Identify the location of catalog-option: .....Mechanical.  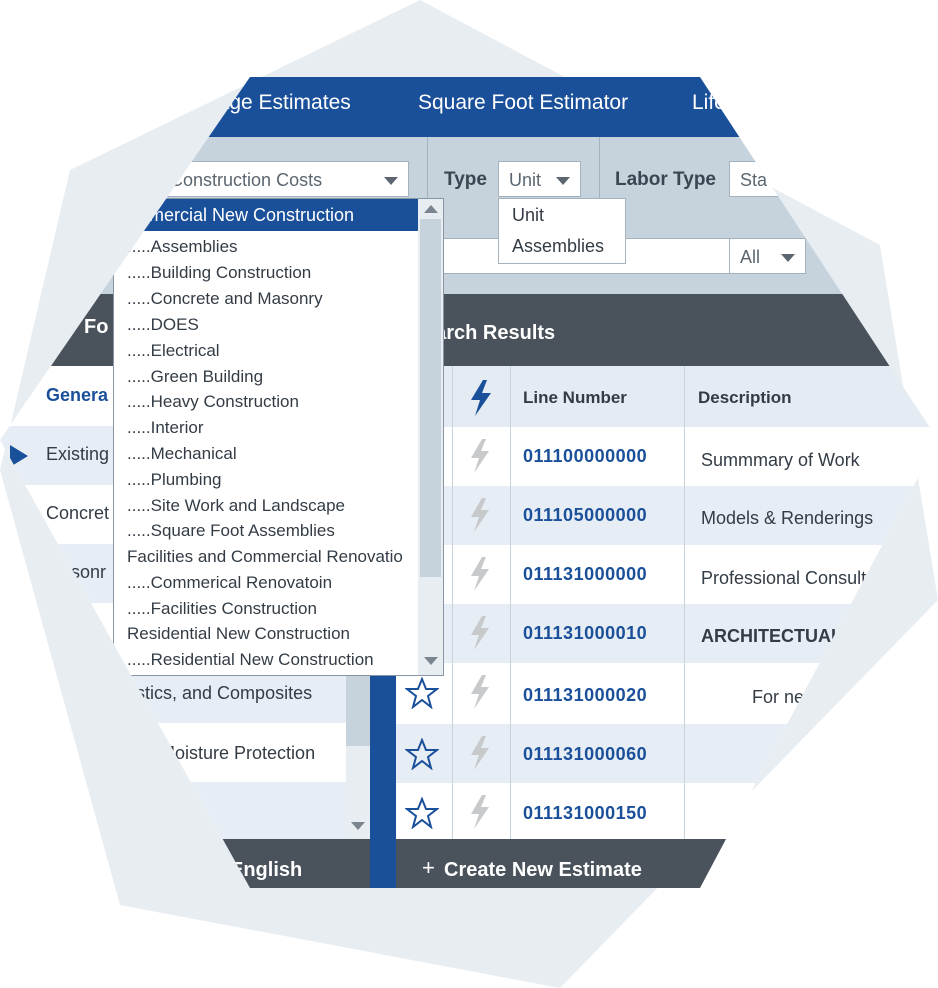
(182, 454).